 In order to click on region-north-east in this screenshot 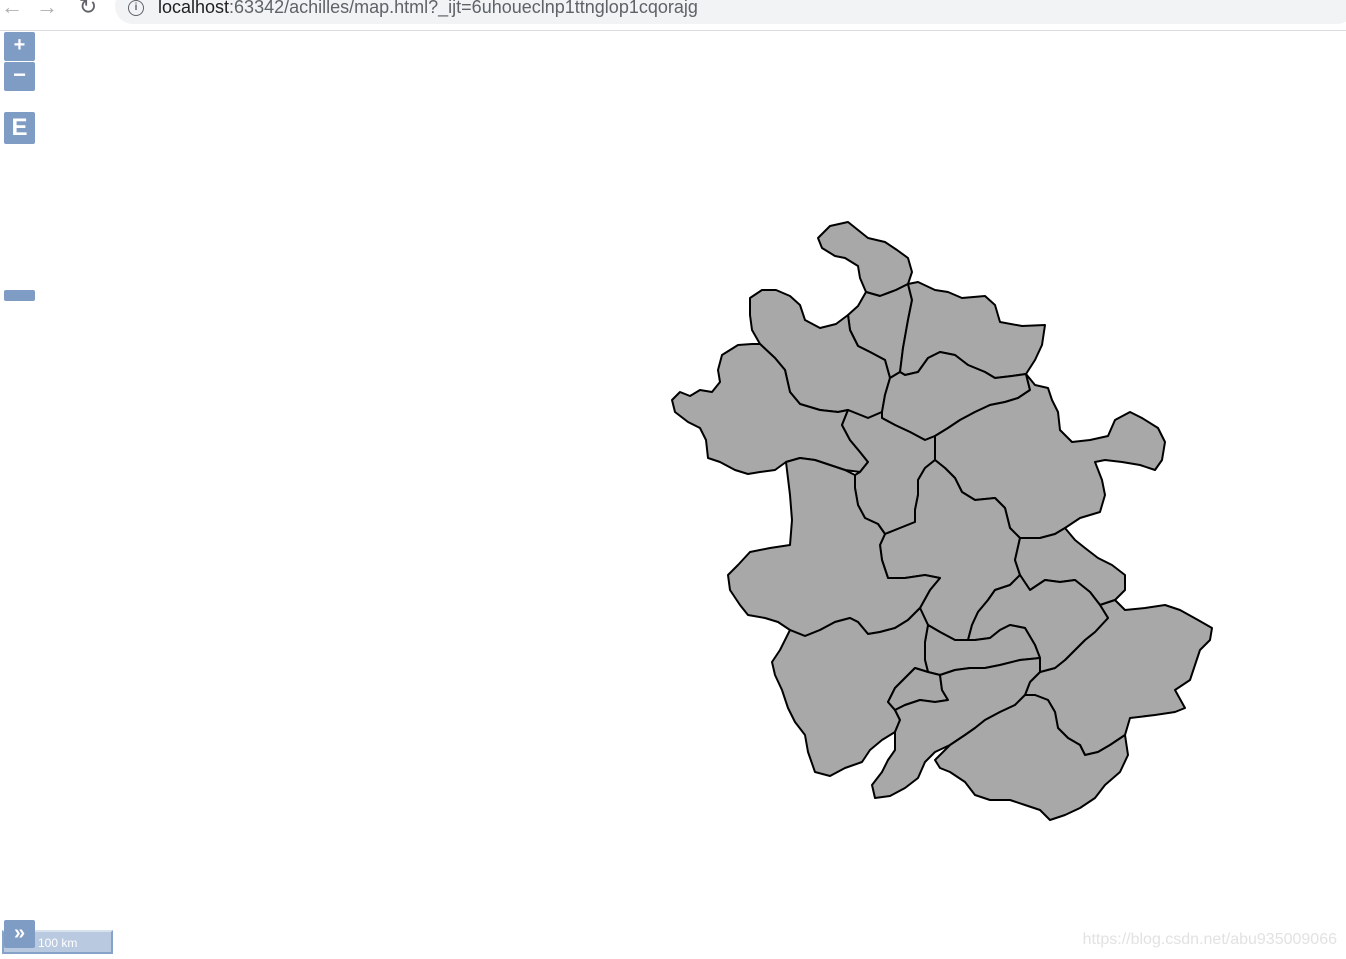, I will do `click(972, 330)`.